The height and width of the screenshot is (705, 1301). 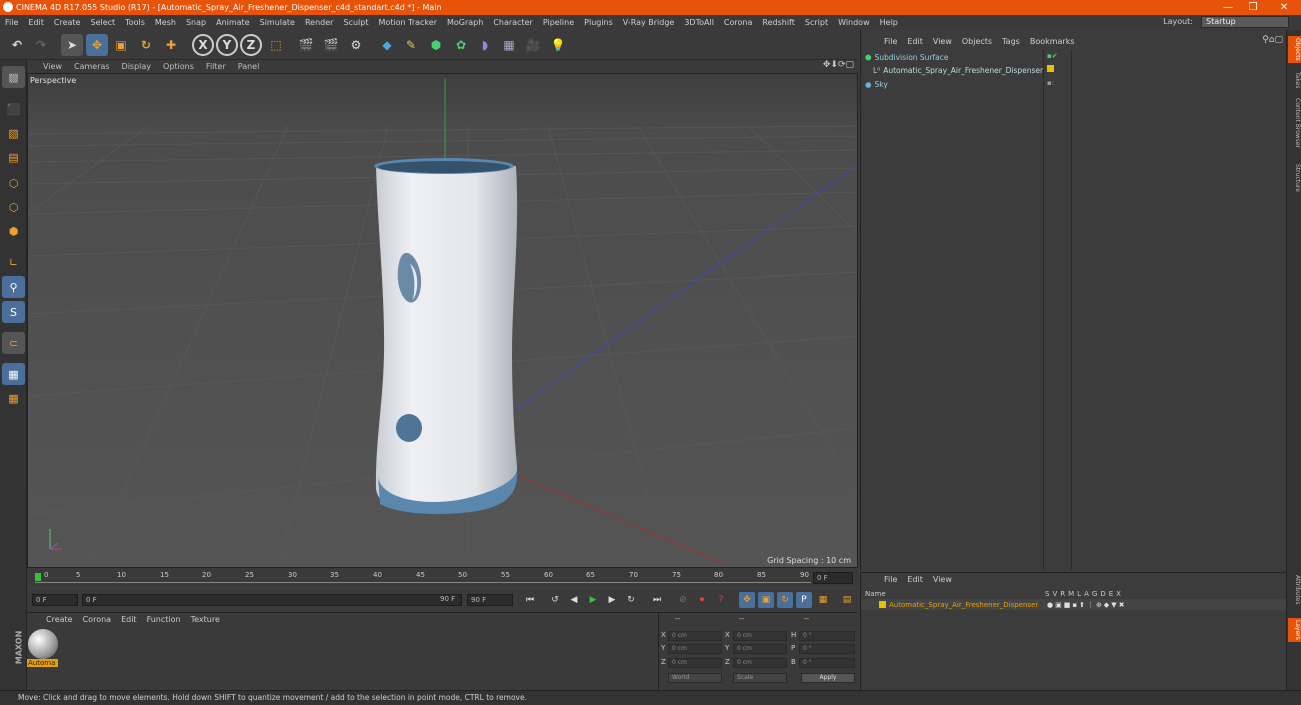 What do you see at coordinates (164, 619) in the screenshot?
I see `material-menu-function: Function` at bounding box center [164, 619].